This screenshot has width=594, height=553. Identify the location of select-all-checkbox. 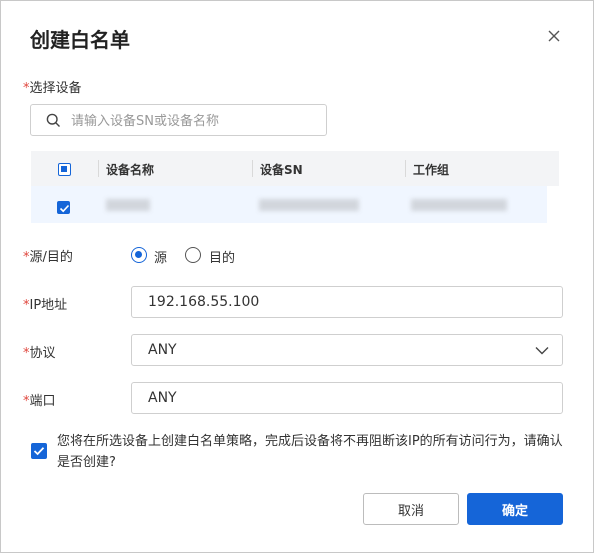
(64, 169).